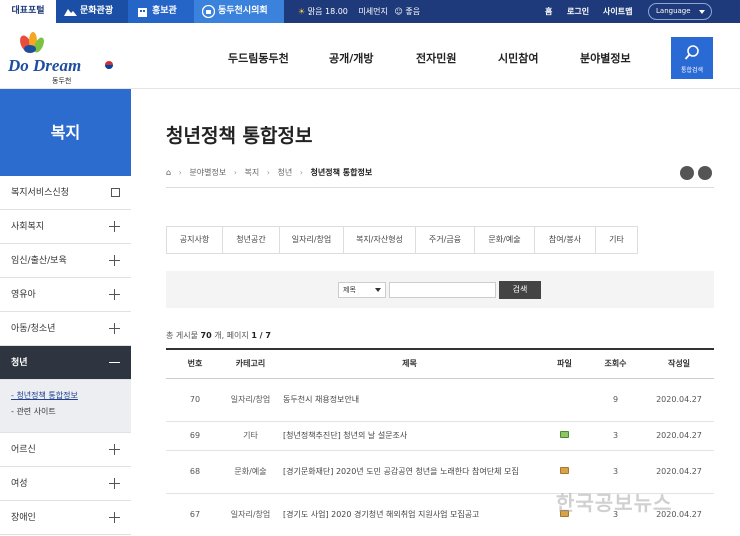 This screenshot has width=740, height=536. I want to click on sidebar-item-infant: 영유아, so click(65, 295).